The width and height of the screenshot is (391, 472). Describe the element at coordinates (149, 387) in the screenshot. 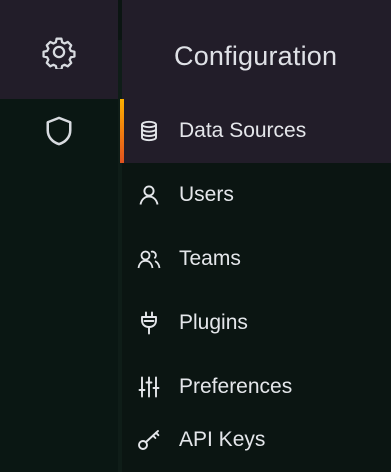

I see `sliders-icon` at that location.